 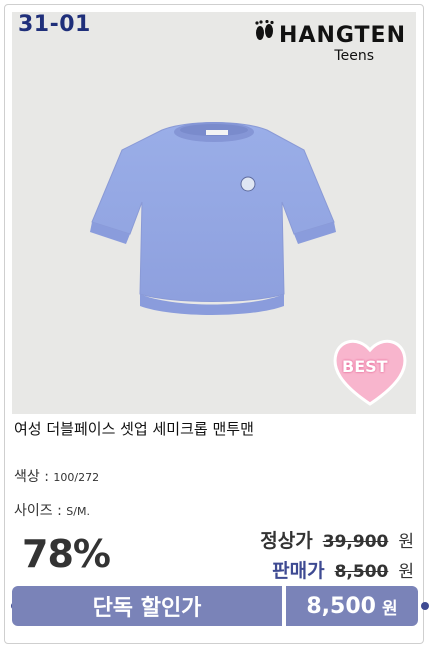 What do you see at coordinates (38, 511) in the screenshot?
I see `size-label: 사이즈 :` at bounding box center [38, 511].